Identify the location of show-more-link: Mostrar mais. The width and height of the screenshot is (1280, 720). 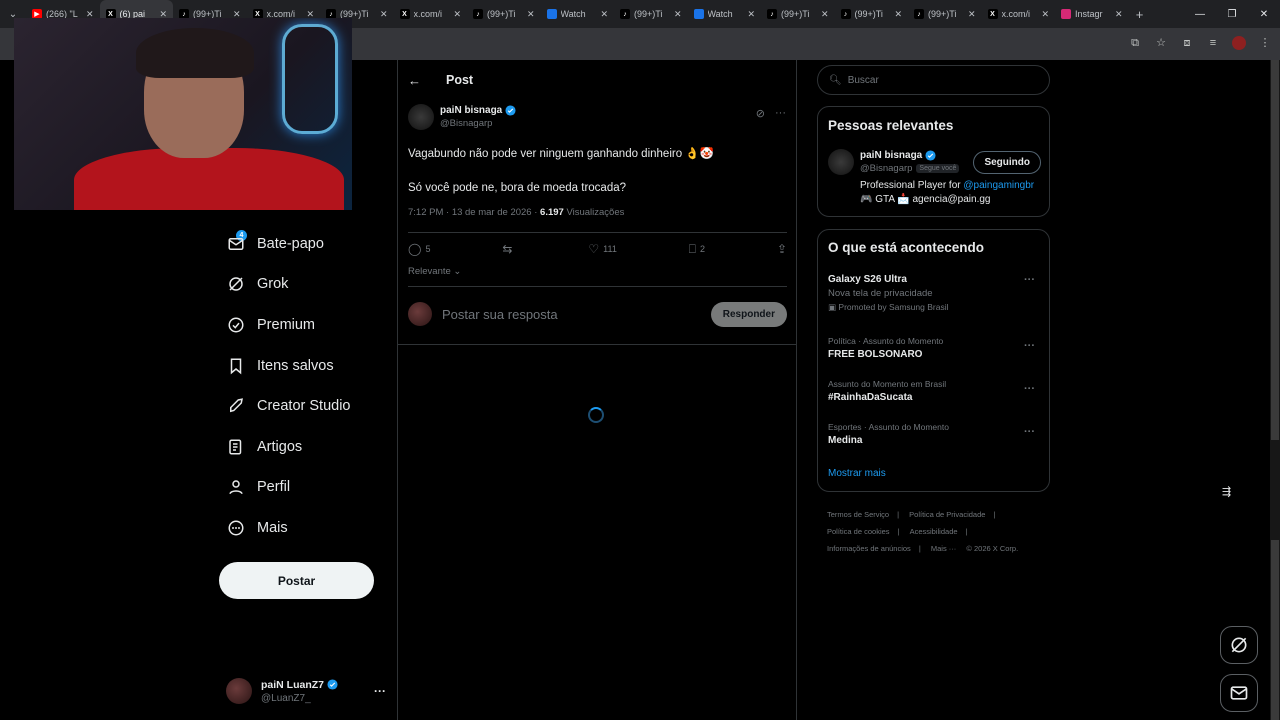
(857, 473).